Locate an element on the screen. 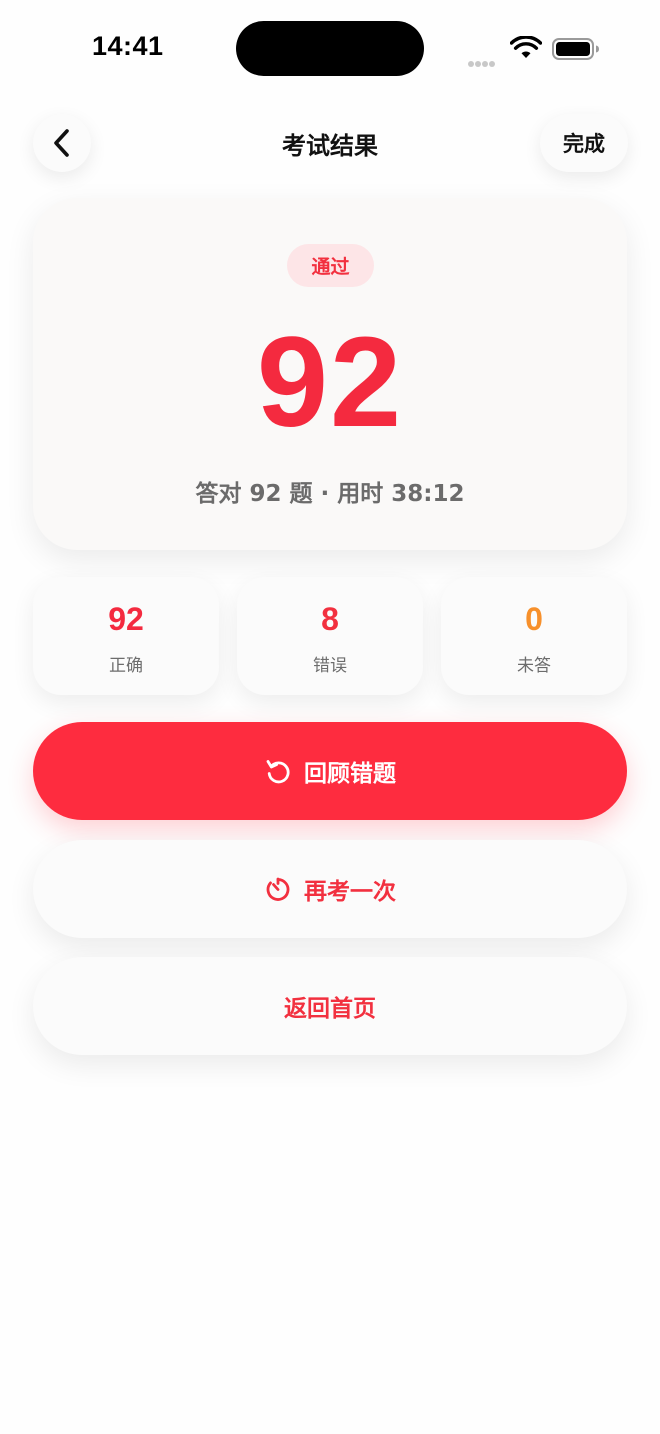 The width and height of the screenshot is (660, 1434). stat-correct-value: 92 is located at coordinates (126, 619).